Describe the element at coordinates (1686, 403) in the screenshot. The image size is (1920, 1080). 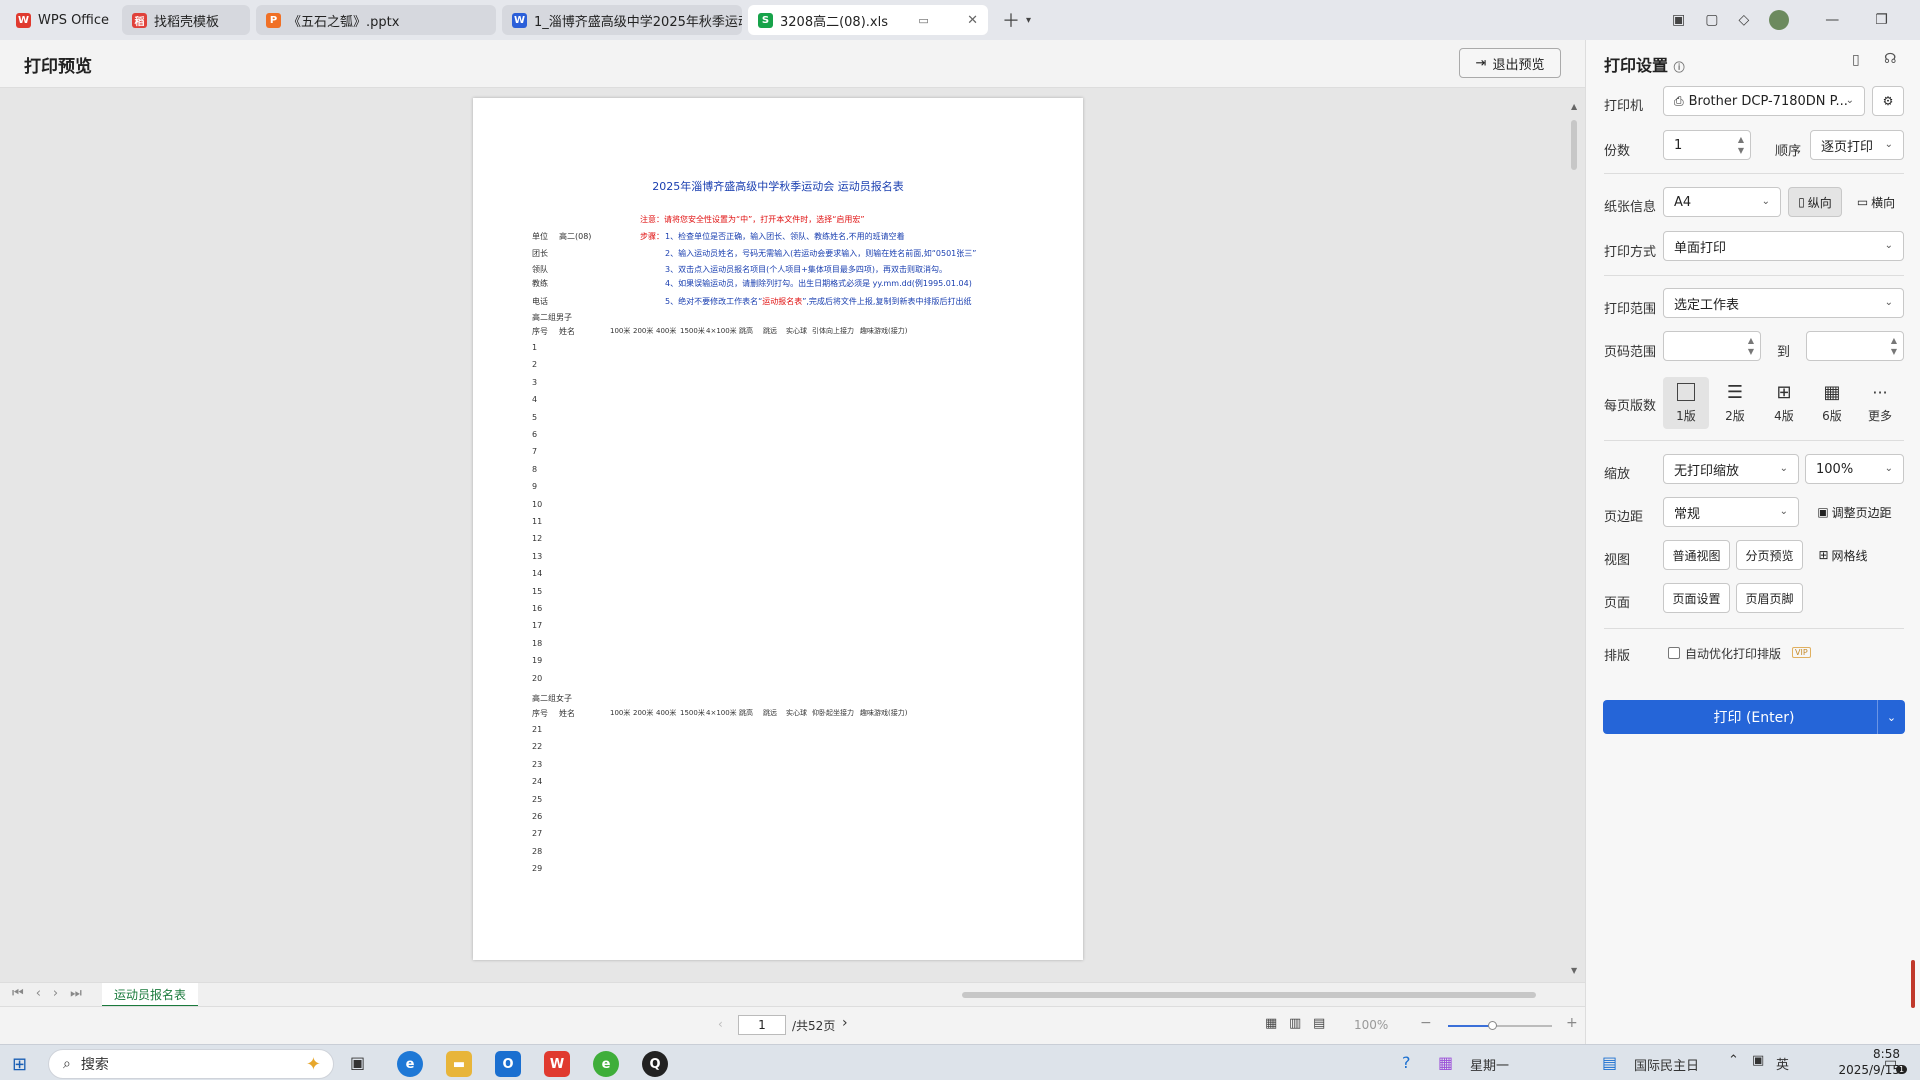
I see `layout-1-per-page: 1版` at that location.